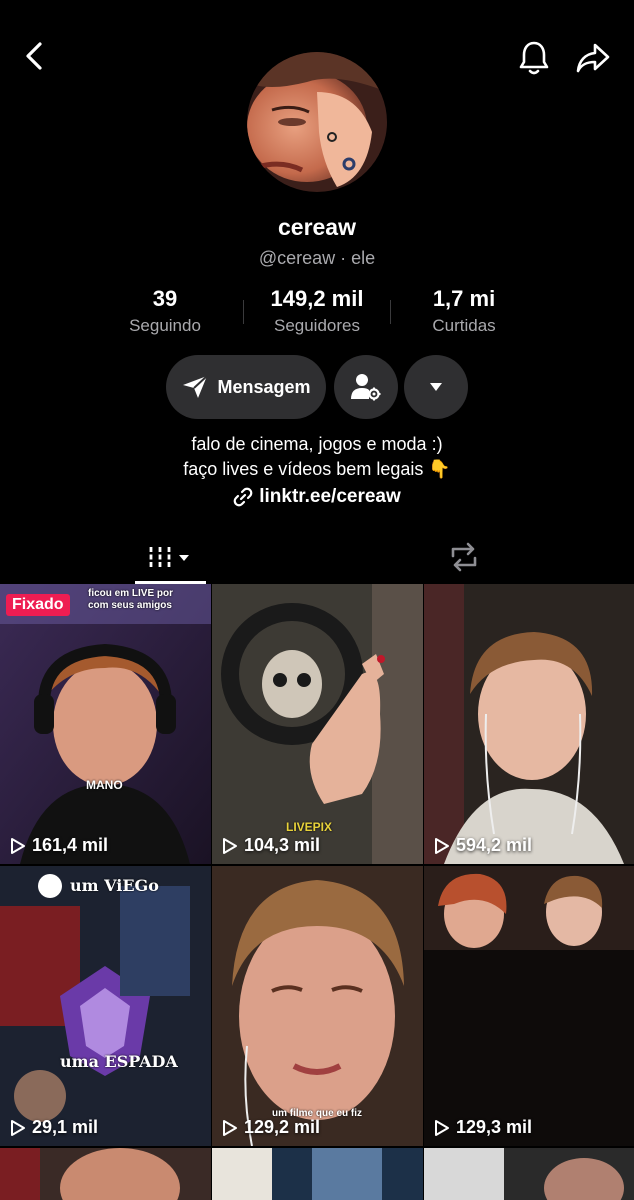  I want to click on video-views: 129,3 mil, so click(483, 1127).